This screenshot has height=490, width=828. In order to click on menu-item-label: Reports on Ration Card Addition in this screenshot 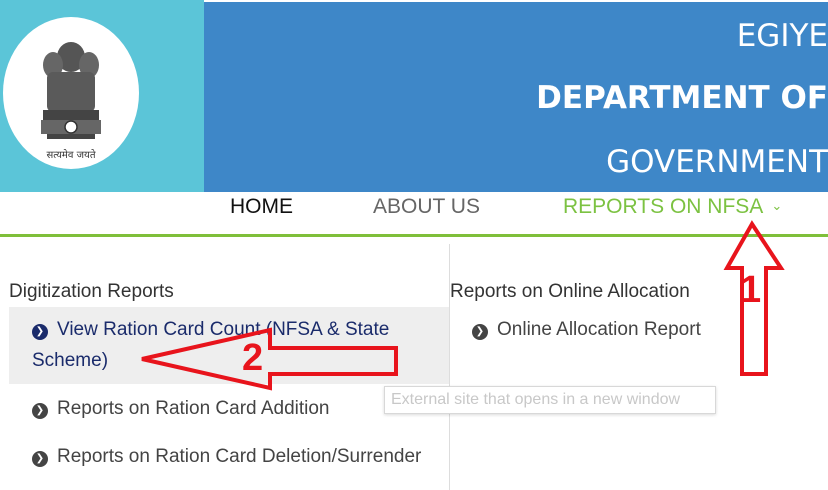, I will do `click(193, 408)`.